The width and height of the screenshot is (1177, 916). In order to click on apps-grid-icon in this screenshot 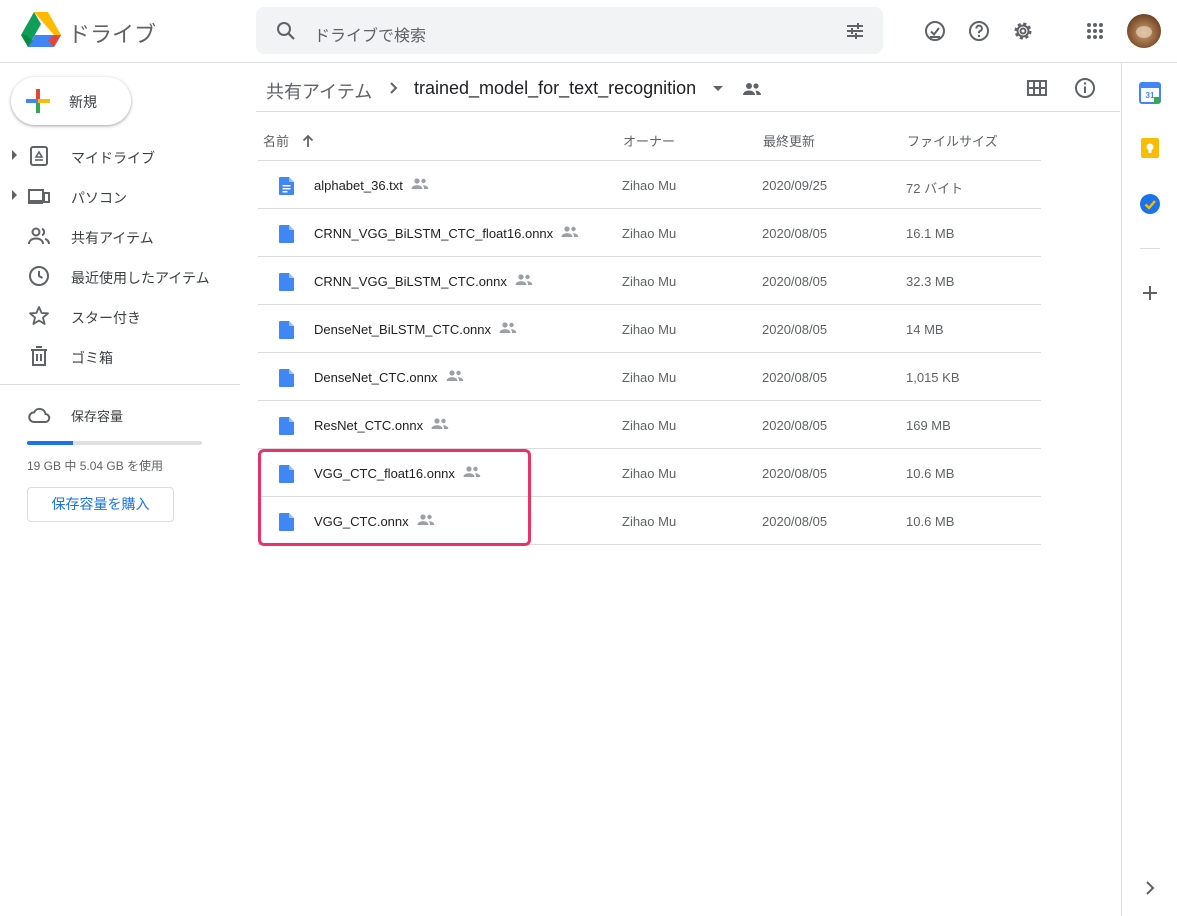, I will do `click(1095, 31)`.